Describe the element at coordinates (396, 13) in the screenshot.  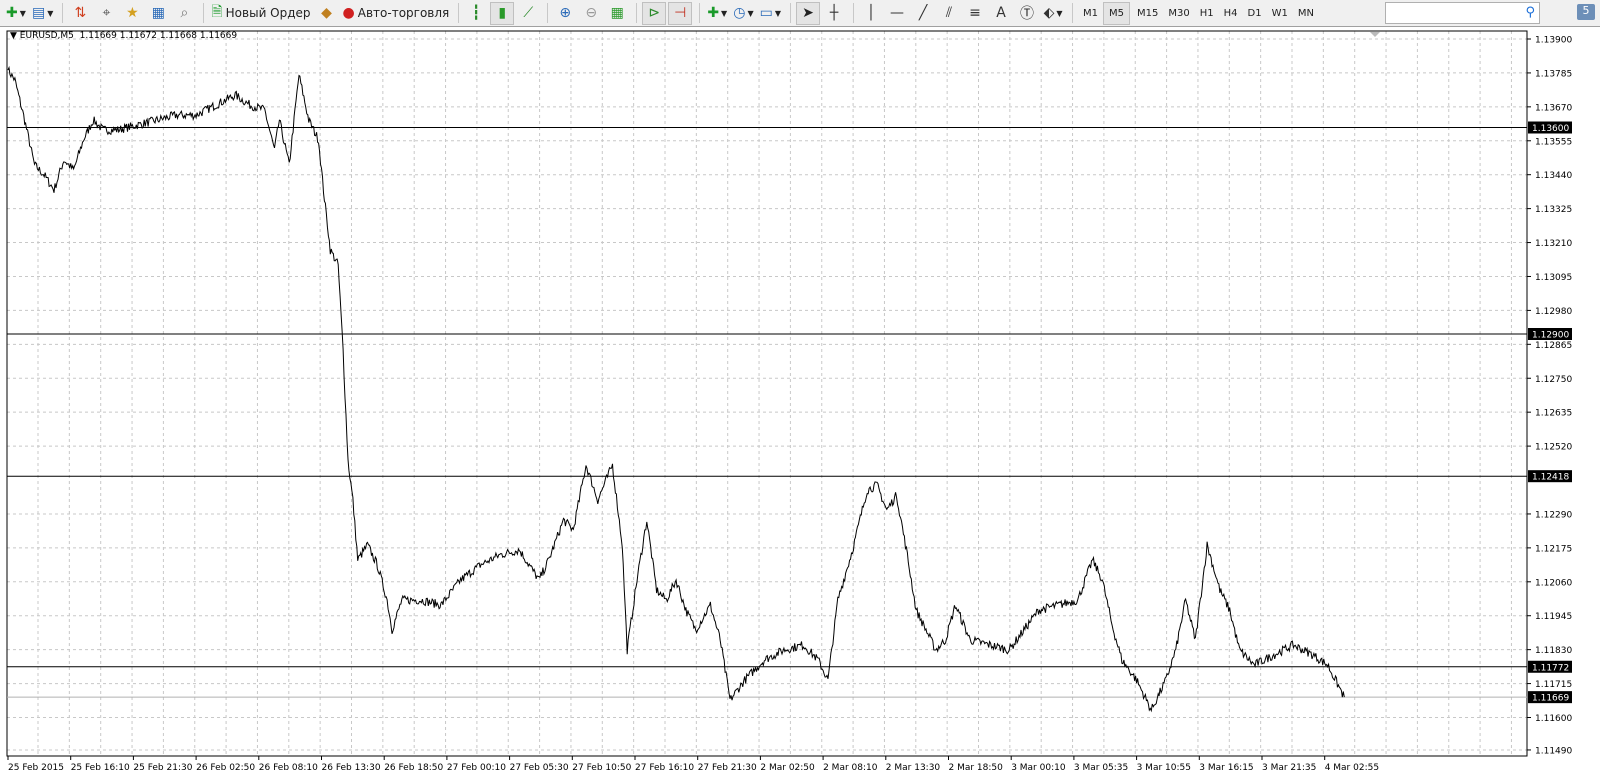
I see `auto-trading-button: ● Авто-торговля` at that location.